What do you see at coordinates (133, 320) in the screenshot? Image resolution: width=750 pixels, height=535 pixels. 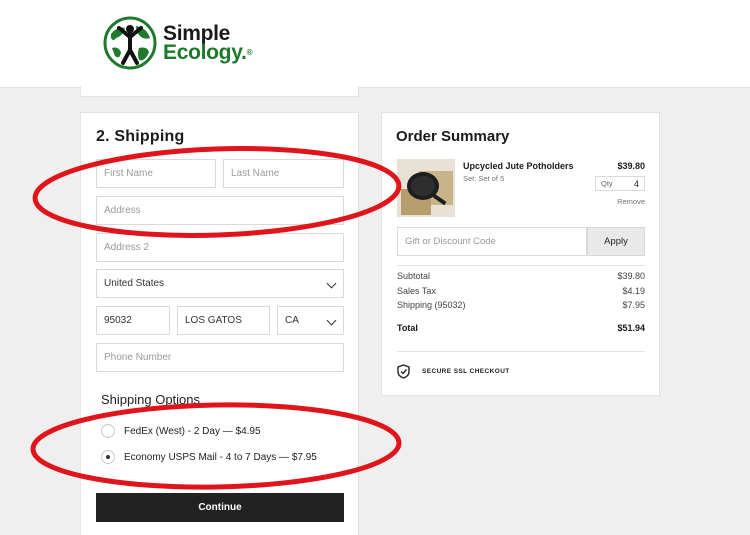 I see `zip-field: 95032` at bounding box center [133, 320].